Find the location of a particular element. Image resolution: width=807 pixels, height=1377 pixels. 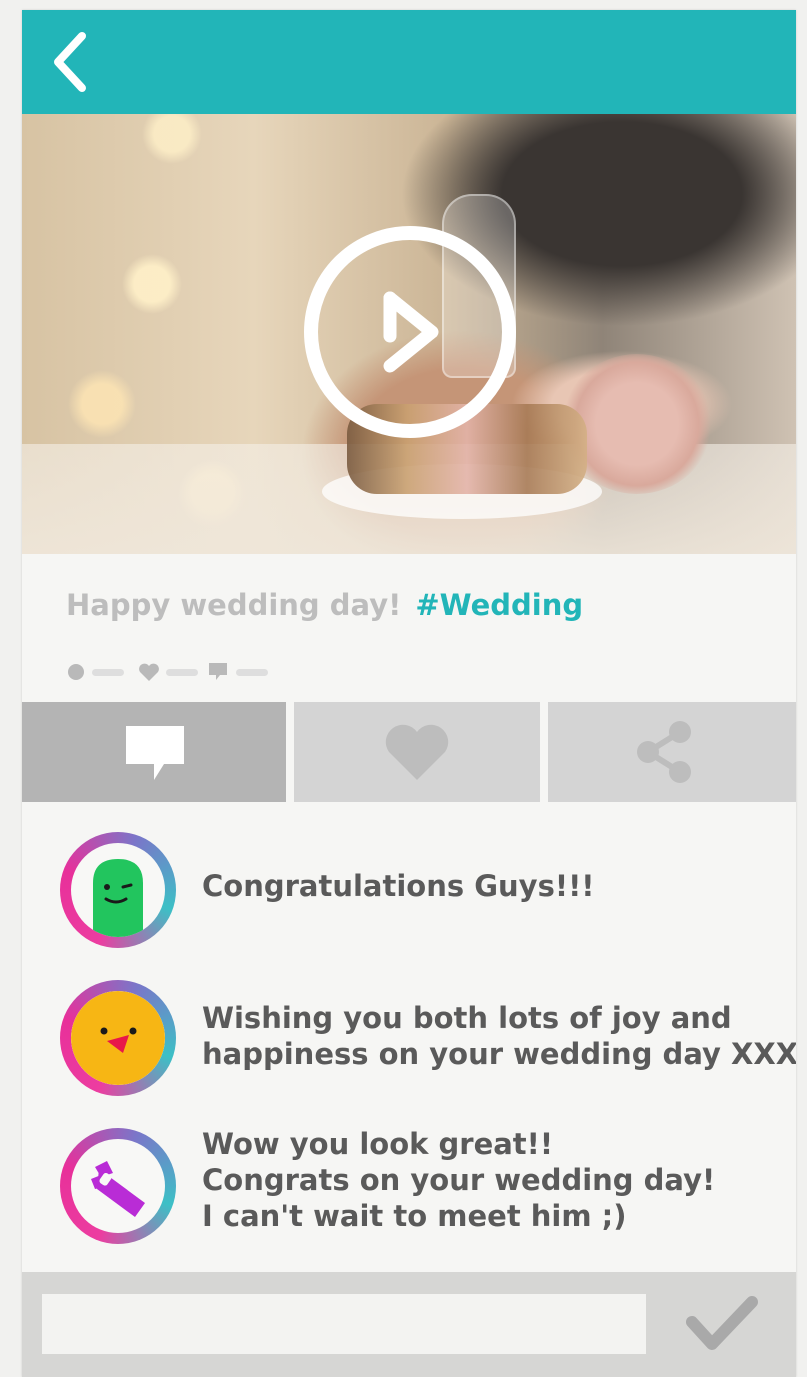

play-icon is located at coordinates (410, 332).